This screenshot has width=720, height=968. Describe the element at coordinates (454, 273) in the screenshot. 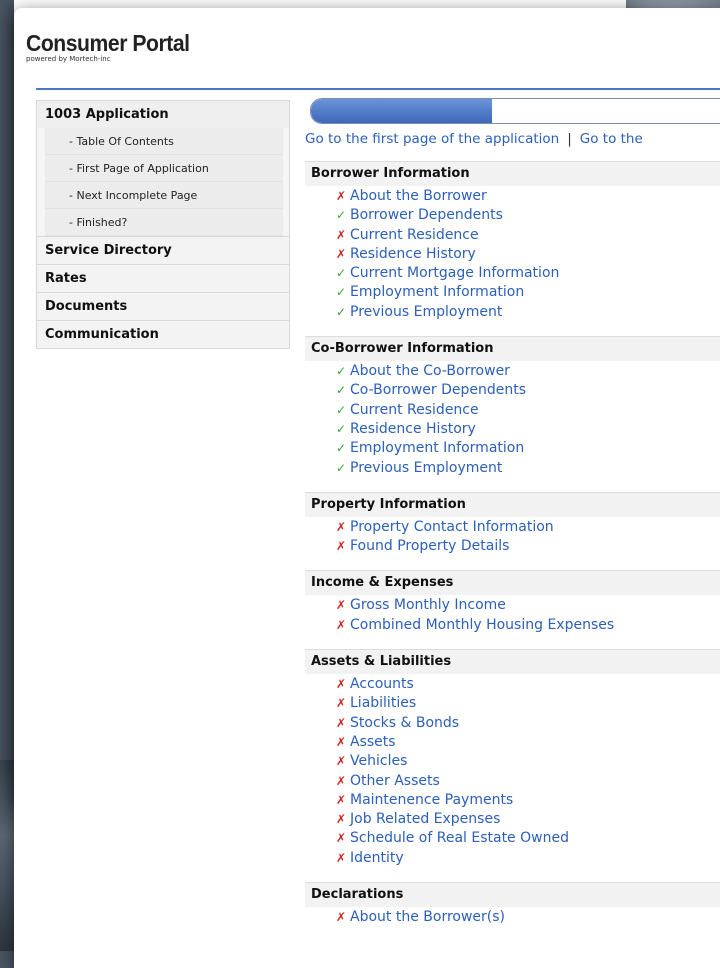

I see `toc-item-link: Current Mortgage Information` at that location.